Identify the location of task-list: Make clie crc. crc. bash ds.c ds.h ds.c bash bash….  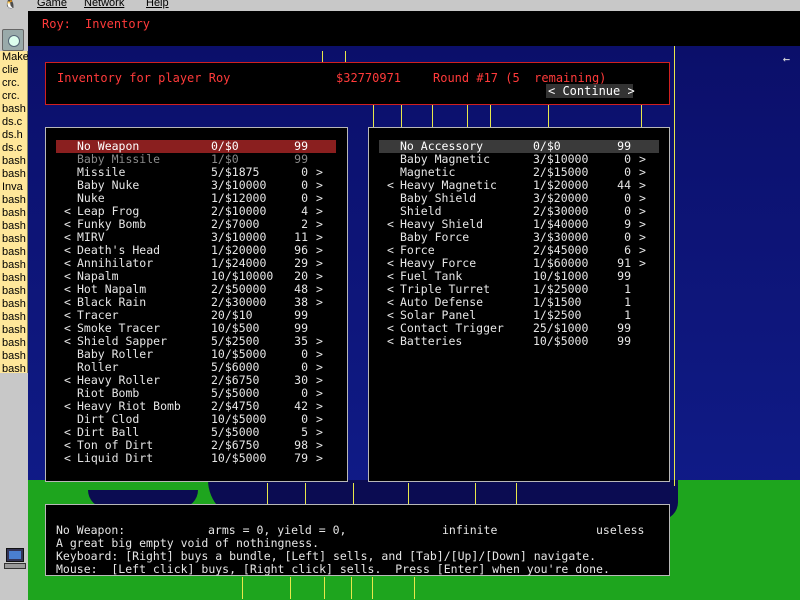
(14, 213).